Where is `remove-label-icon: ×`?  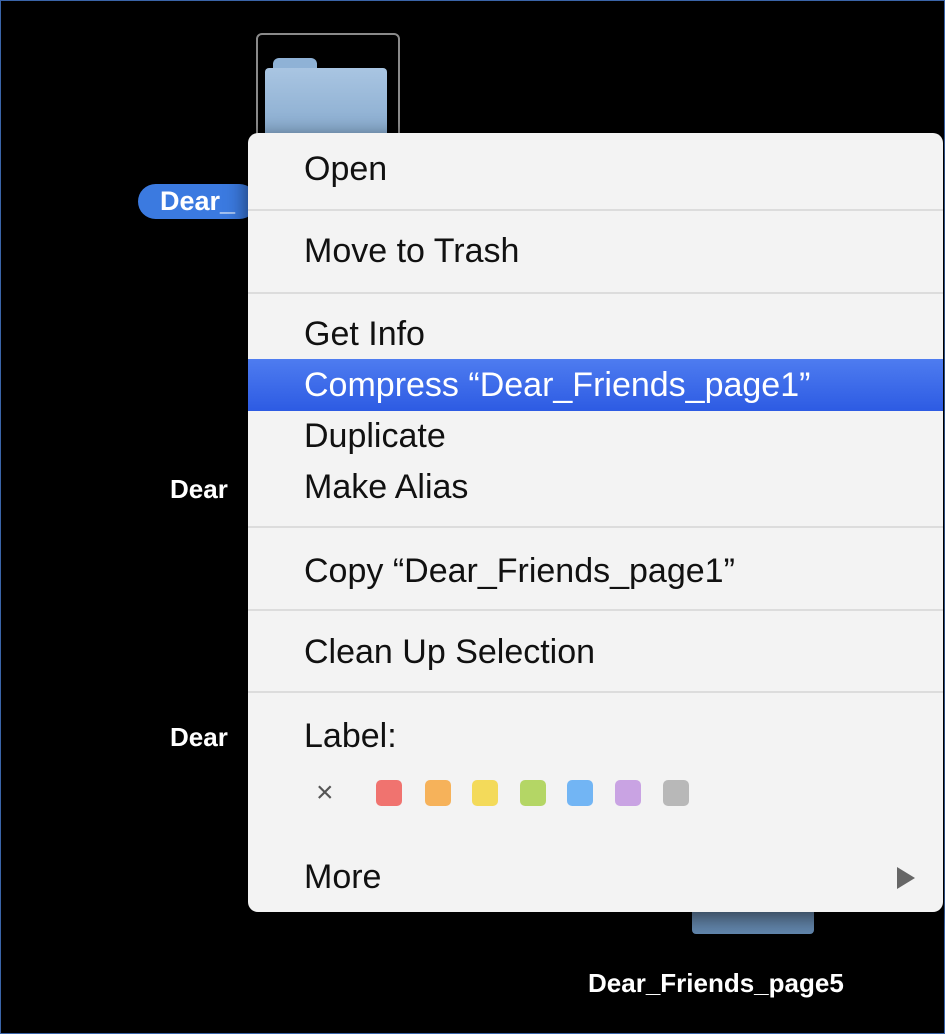
remove-label-icon: × is located at coordinates (325, 793).